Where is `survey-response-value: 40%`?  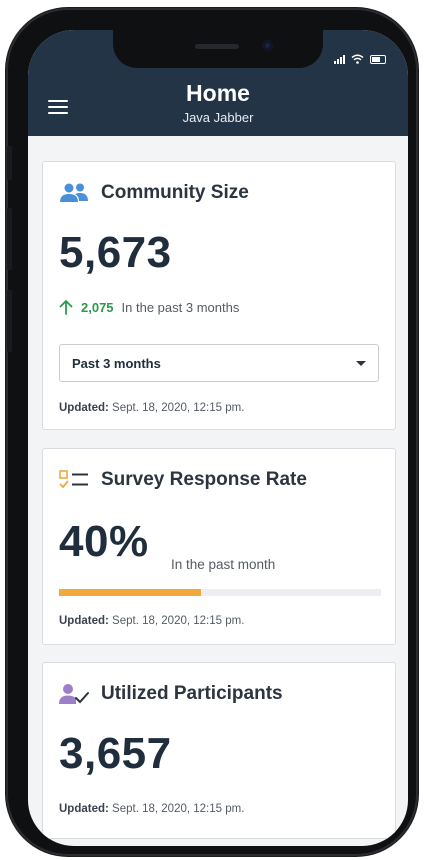 survey-response-value: 40% is located at coordinates (104, 541).